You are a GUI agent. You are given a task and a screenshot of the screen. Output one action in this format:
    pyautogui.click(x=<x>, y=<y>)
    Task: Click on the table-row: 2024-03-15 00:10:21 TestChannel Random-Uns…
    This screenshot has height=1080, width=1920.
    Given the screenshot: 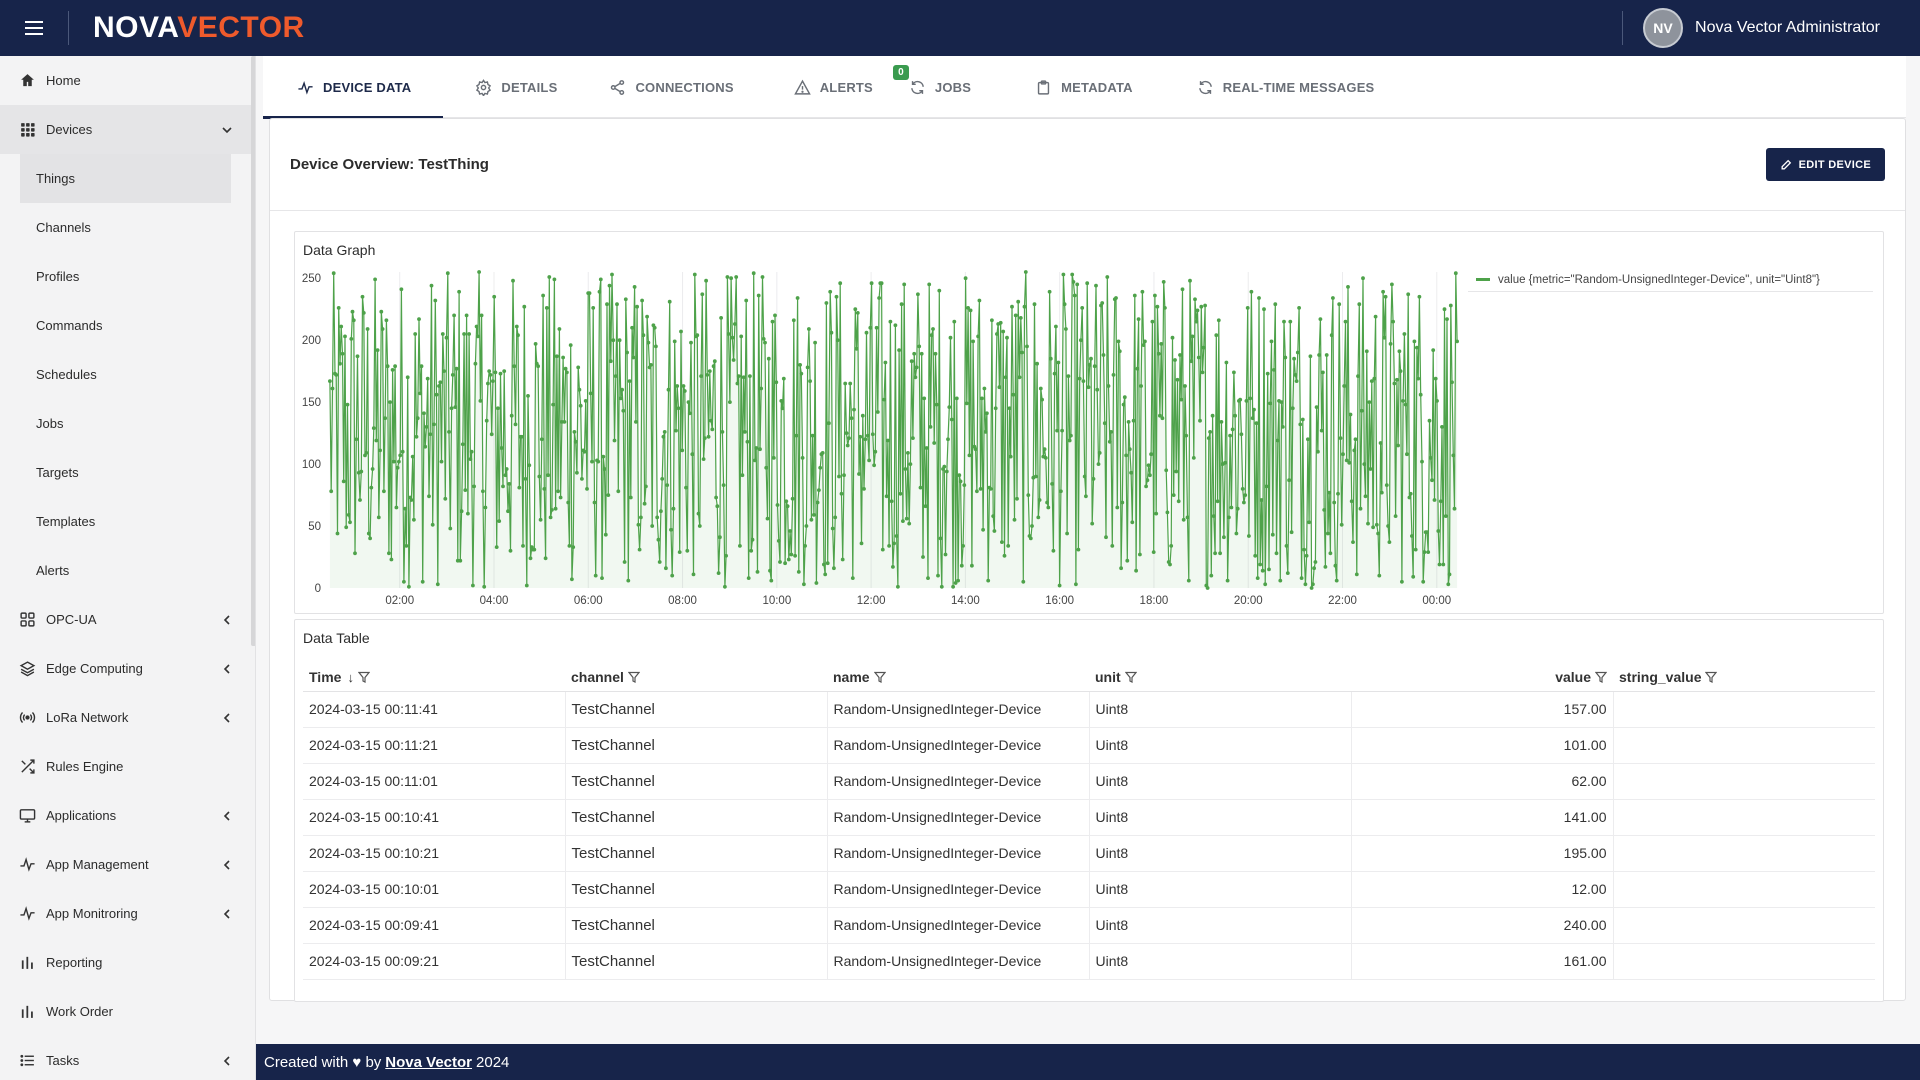 What is the action you would take?
    pyautogui.click(x=1089, y=853)
    